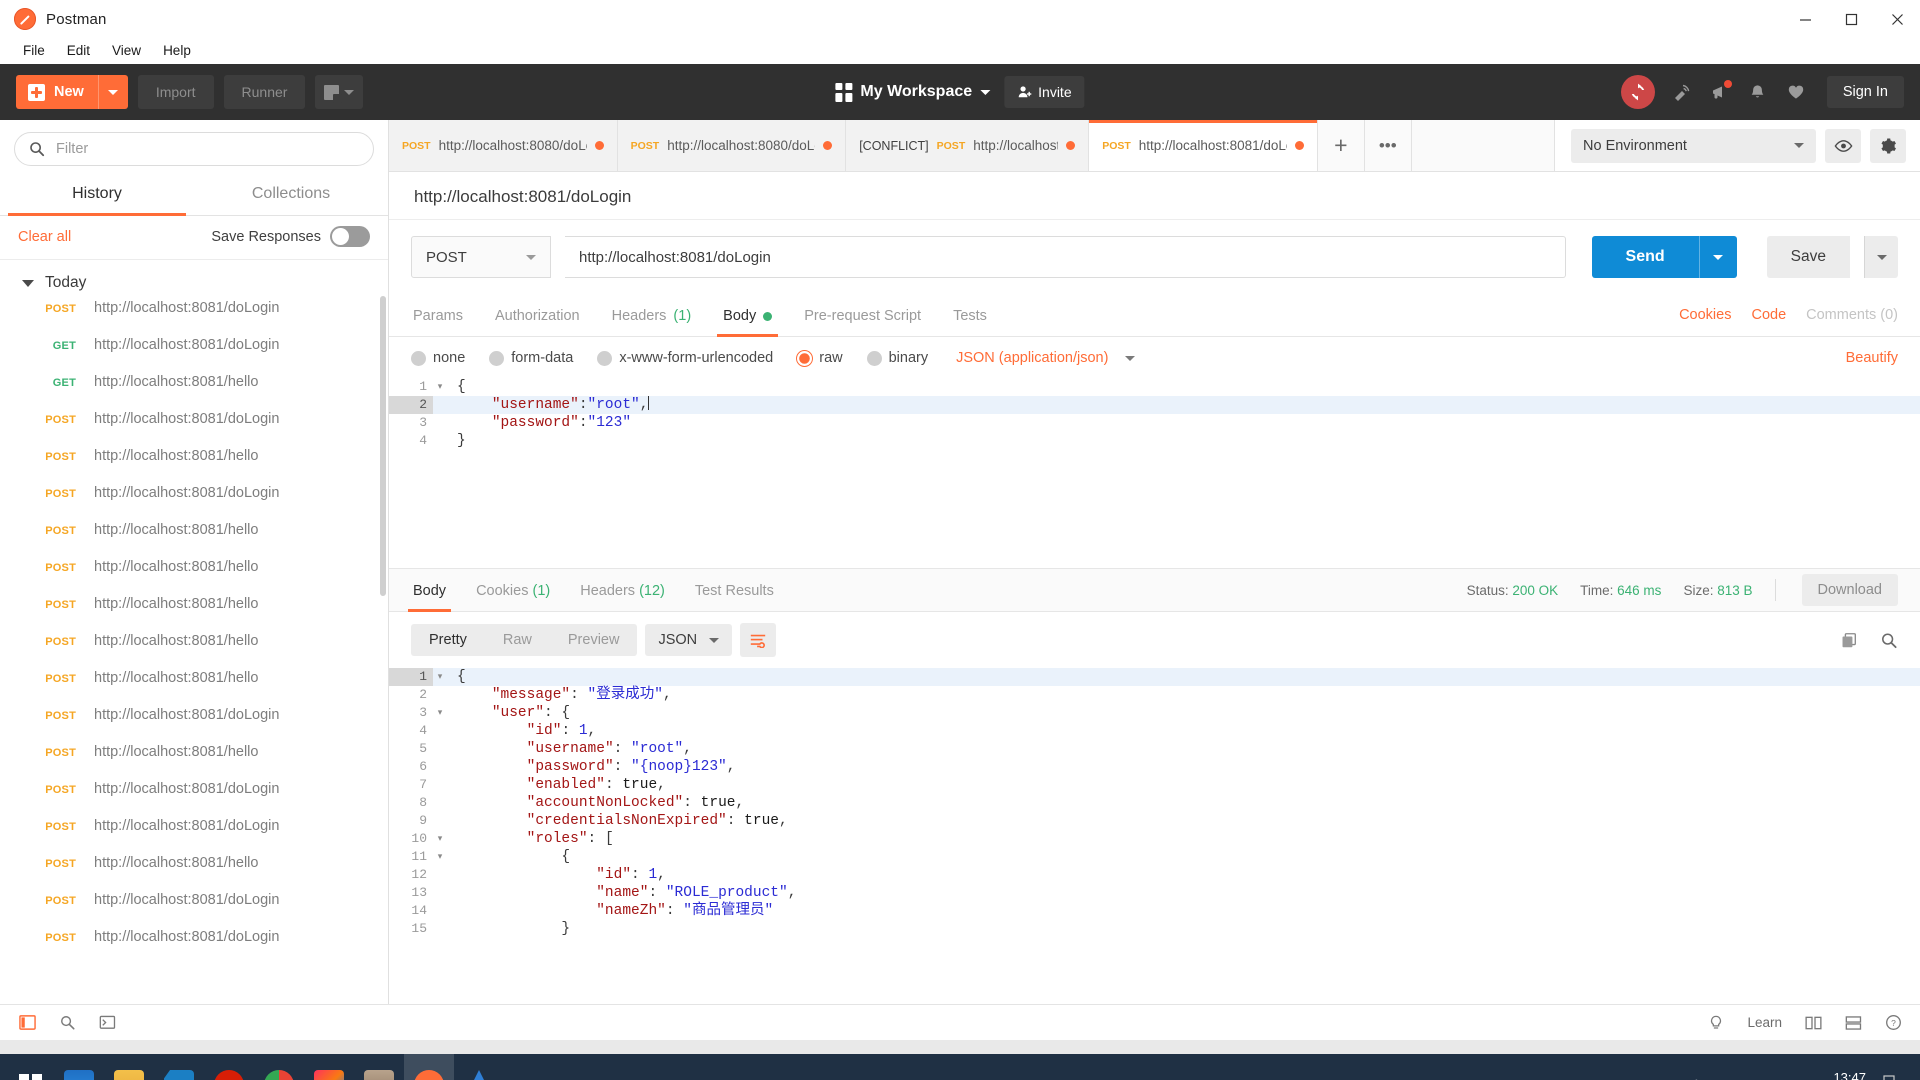 The image size is (1920, 1080). I want to click on code-link: Code, so click(1768, 315).